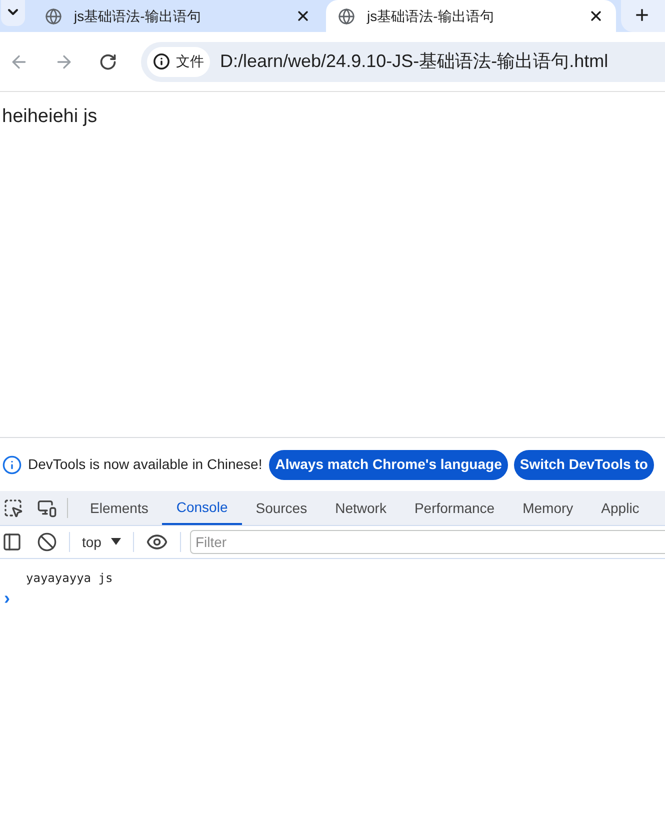  What do you see at coordinates (620, 508) in the screenshot?
I see `panel-tab: Applic` at bounding box center [620, 508].